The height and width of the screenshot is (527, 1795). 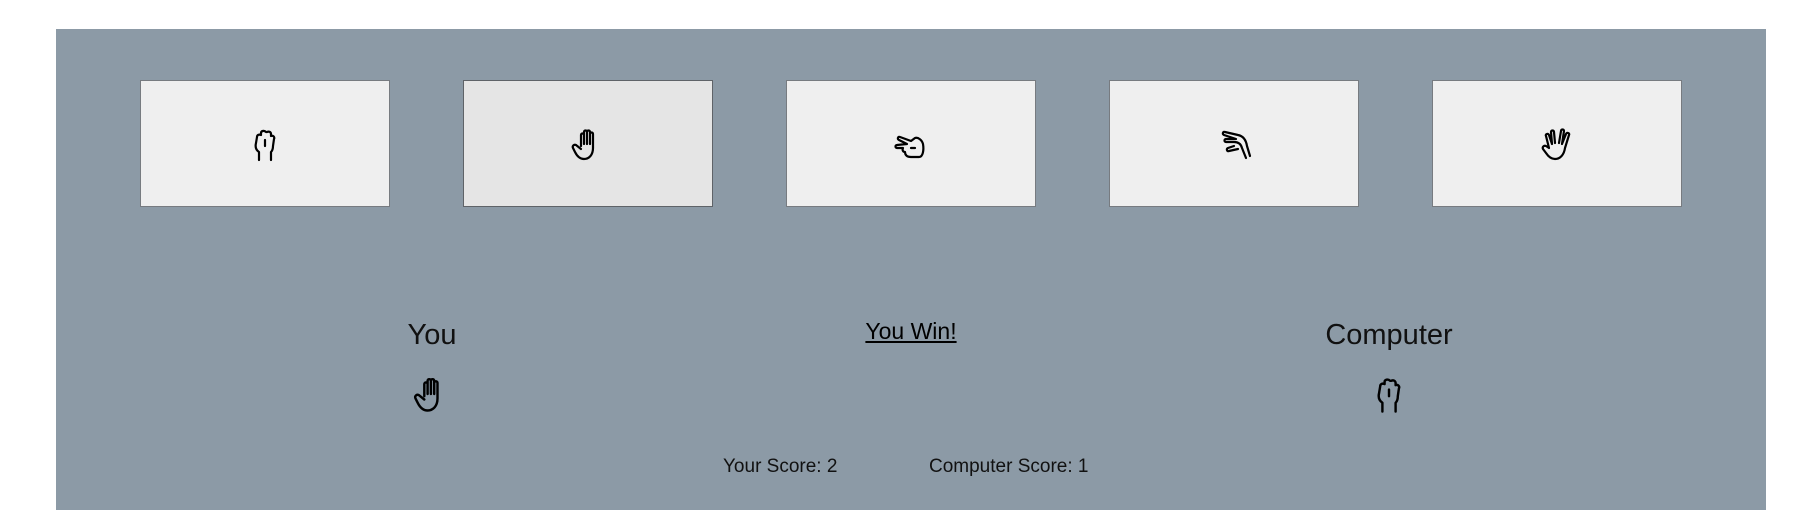 I want to click on lizard-button, so click(x=1234, y=143).